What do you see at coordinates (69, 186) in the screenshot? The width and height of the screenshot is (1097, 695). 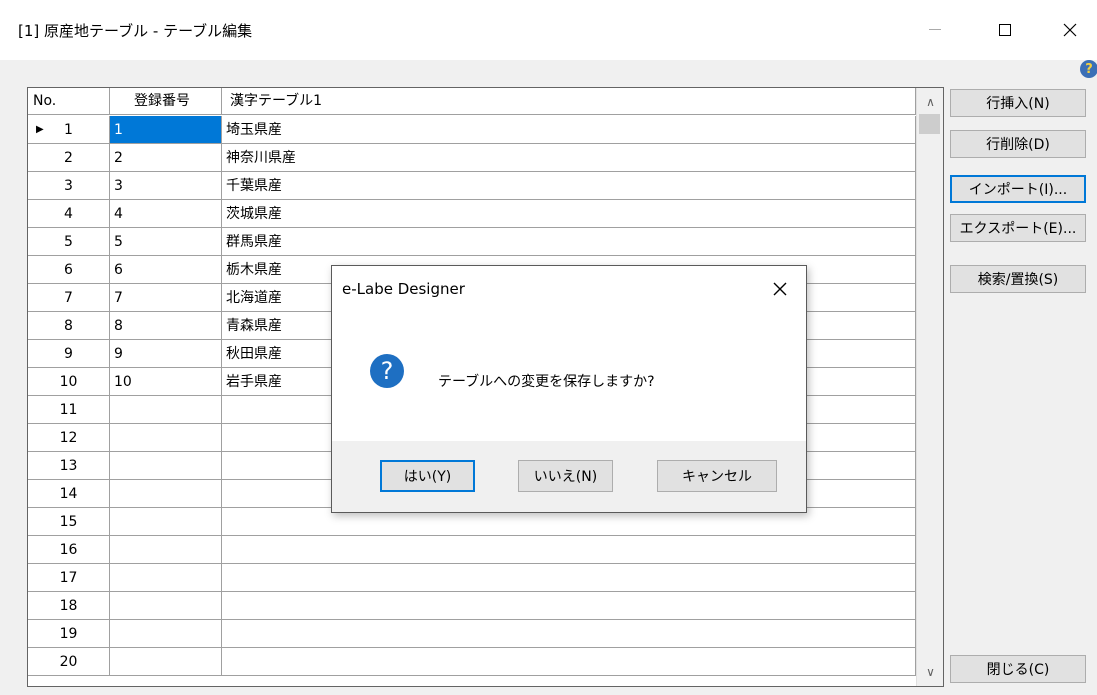 I see `row-number-cell: 3` at bounding box center [69, 186].